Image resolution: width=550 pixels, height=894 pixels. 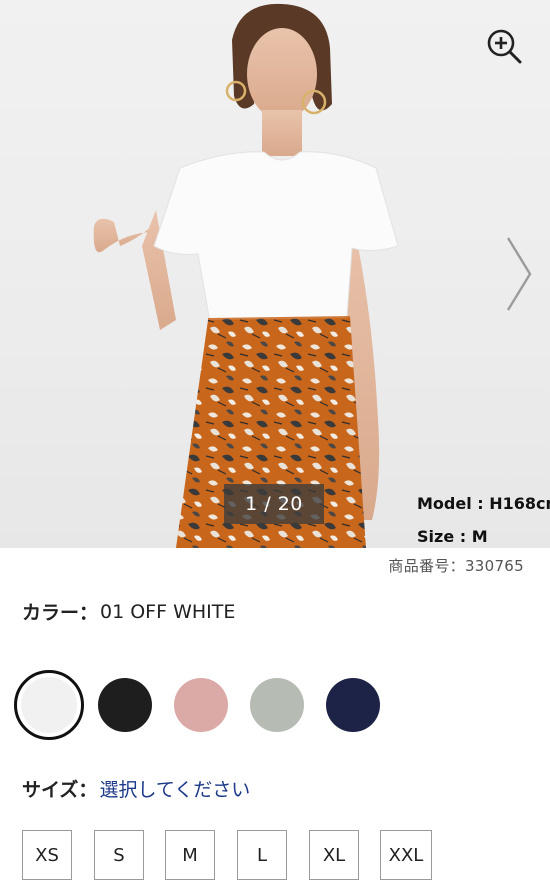 What do you see at coordinates (274, 504) in the screenshot?
I see `image-counter: 1 / 20` at bounding box center [274, 504].